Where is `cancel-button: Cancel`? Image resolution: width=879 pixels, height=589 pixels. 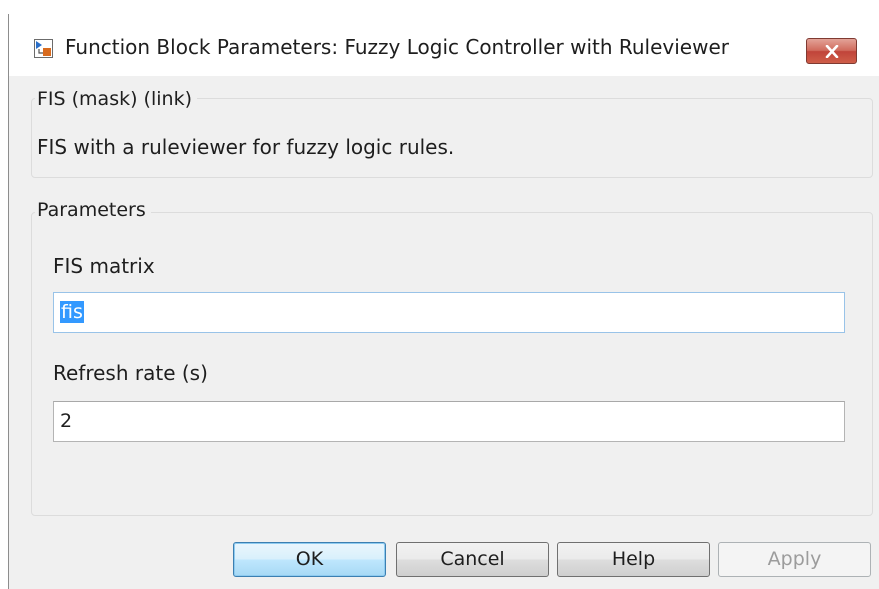 cancel-button: Cancel is located at coordinates (472, 559).